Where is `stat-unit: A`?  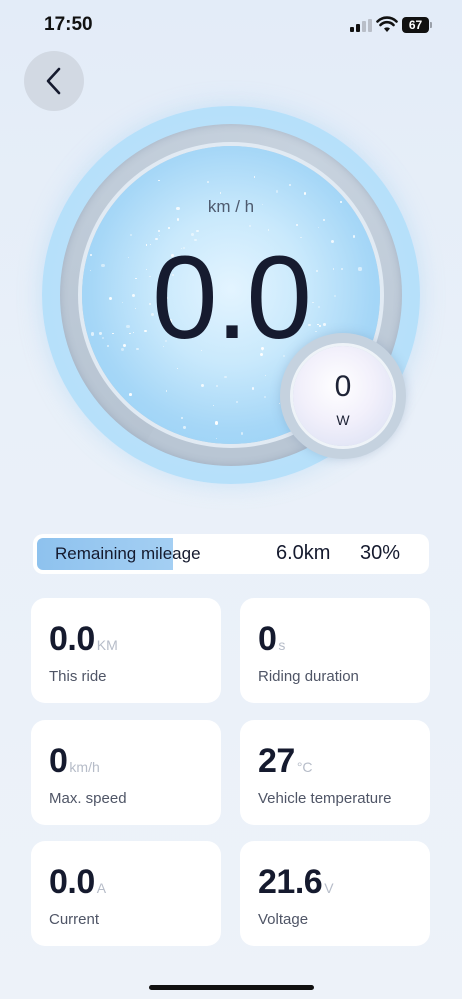 stat-unit: A is located at coordinates (101, 888).